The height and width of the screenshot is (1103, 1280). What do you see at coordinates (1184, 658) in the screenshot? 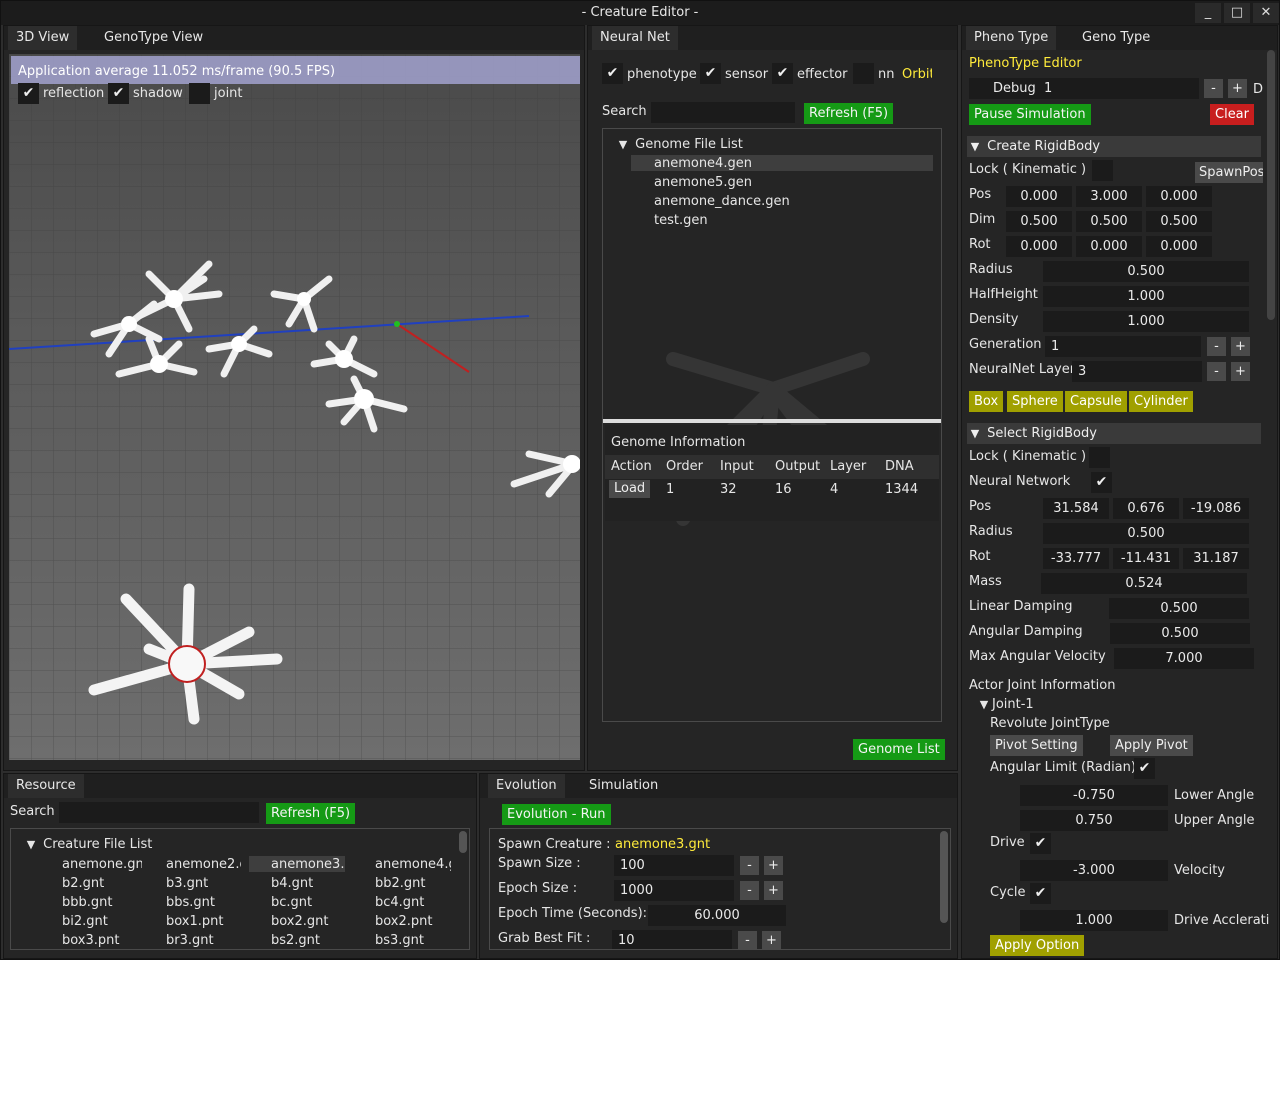
I see `max-angular-velocity-input: 7.000` at bounding box center [1184, 658].